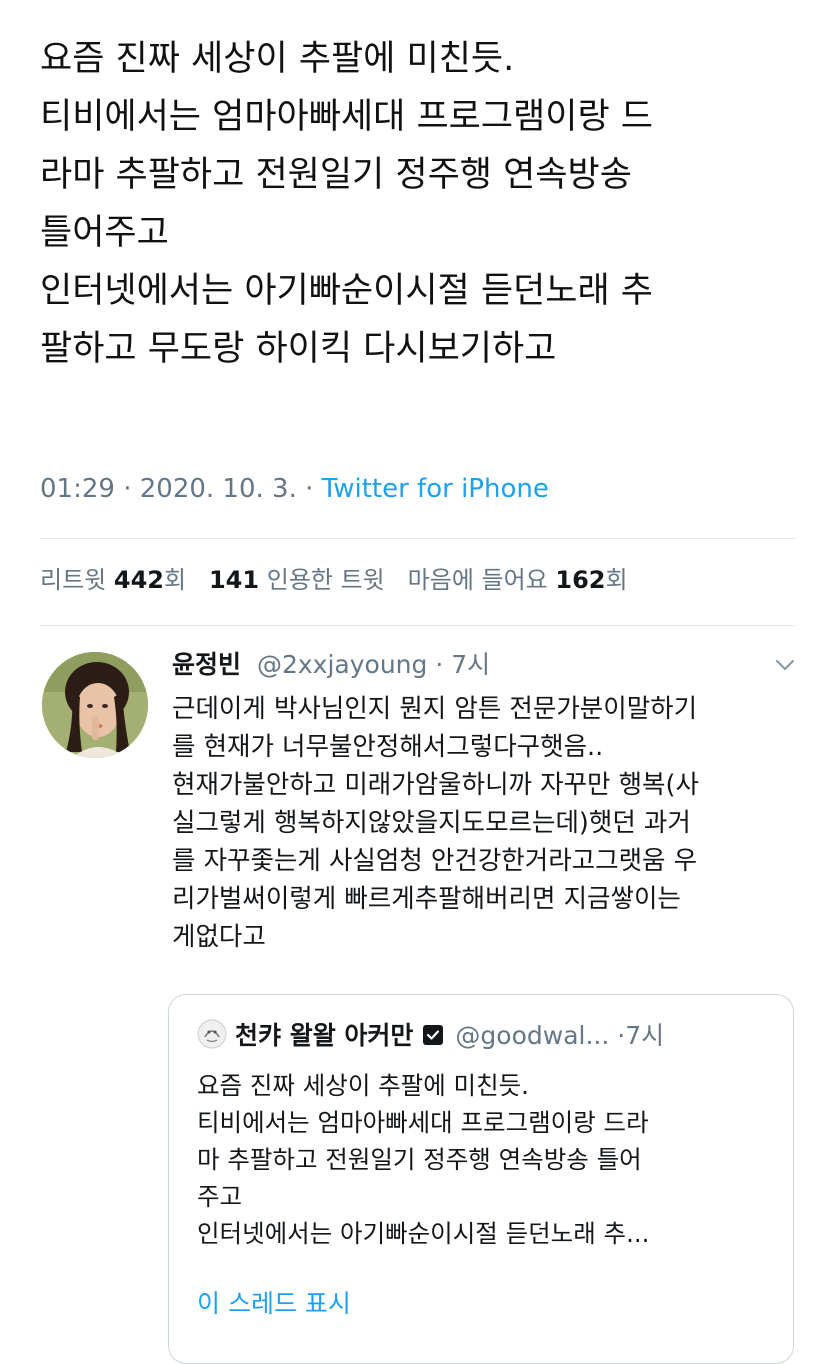 Image resolution: width=835 pixels, height=1364 pixels. What do you see at coordinates (641, 1035) in the screenshot?
I see `quoted-time: ·7시` at bounding box center [641, 1035].